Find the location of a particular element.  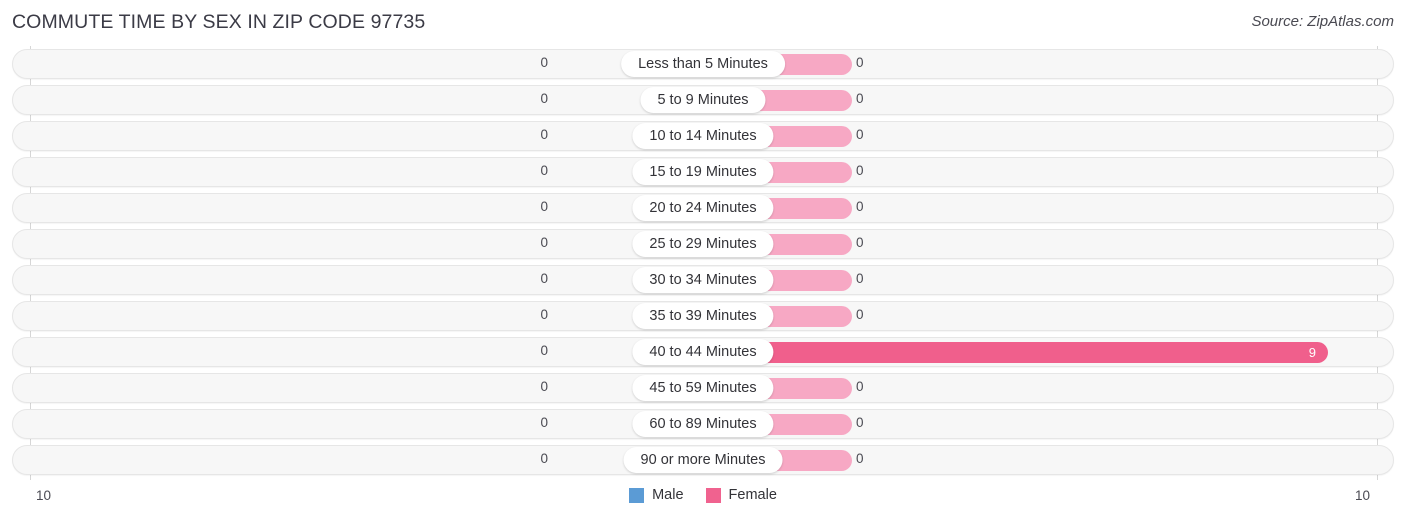

category-label-pill: 90 or more Minutes is located at coordinates (703, 460).